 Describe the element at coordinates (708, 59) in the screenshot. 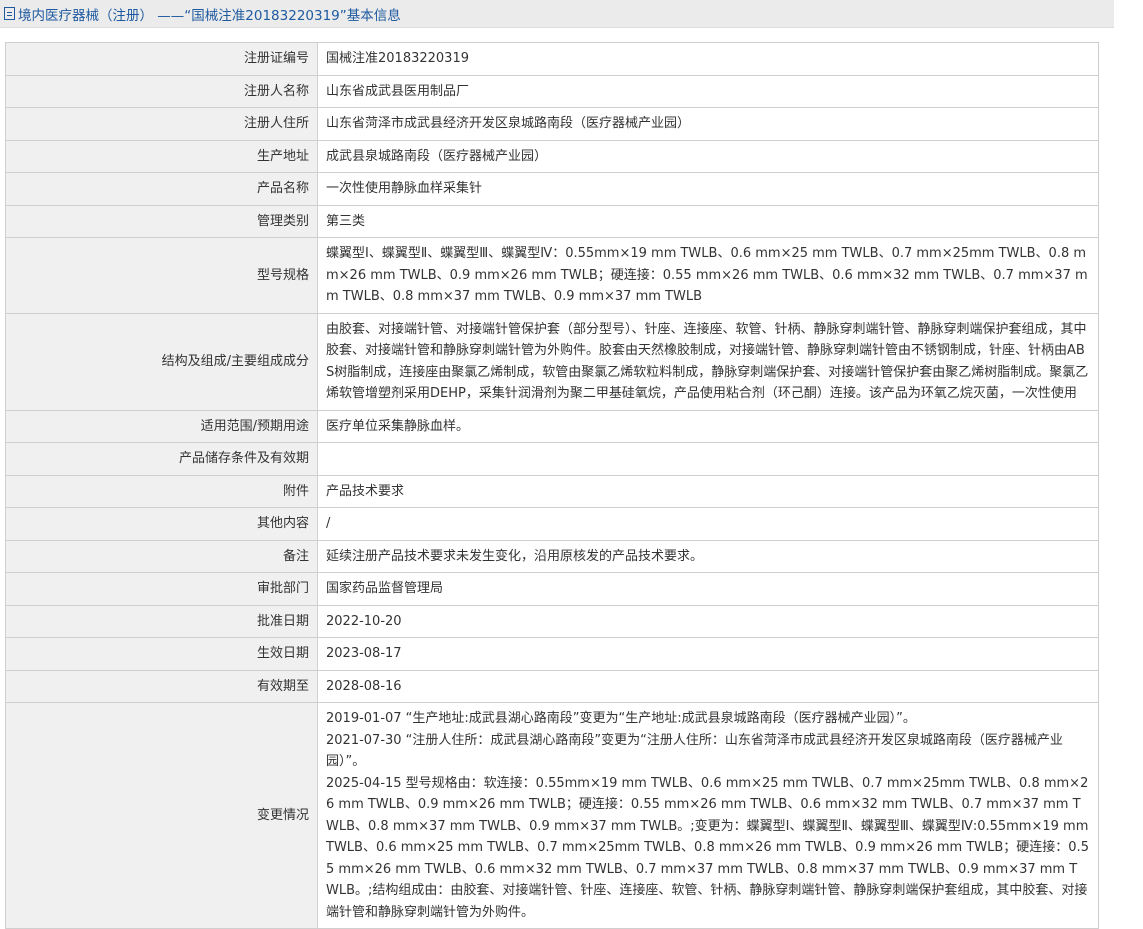

I see `field-value: 国械注准20183220319` at that location.